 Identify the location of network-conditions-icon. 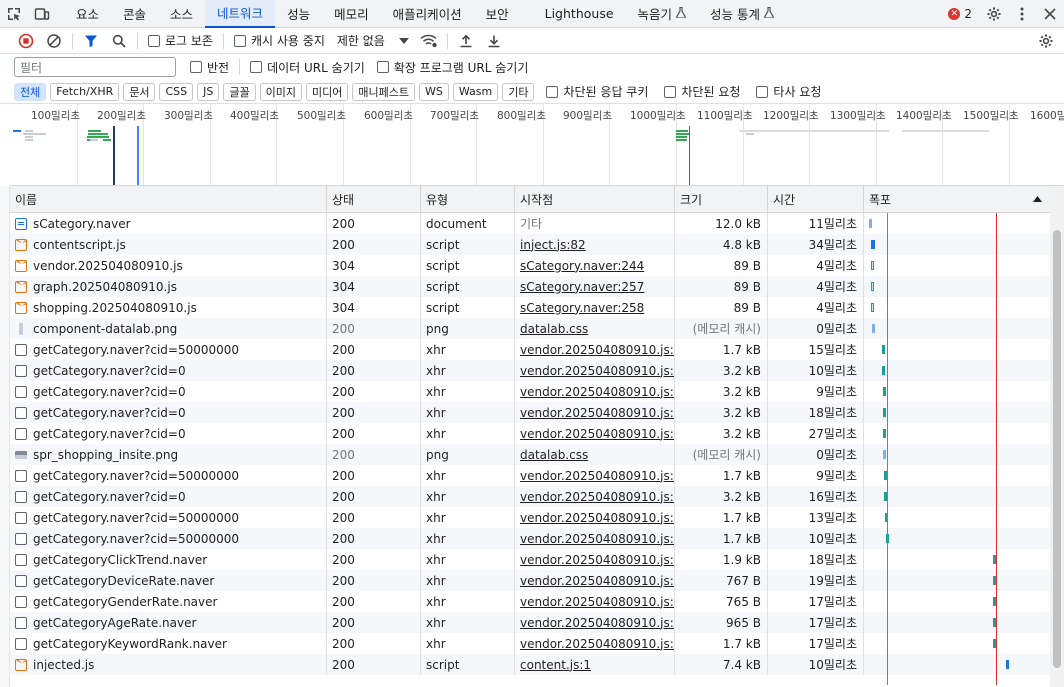
(429, 41).